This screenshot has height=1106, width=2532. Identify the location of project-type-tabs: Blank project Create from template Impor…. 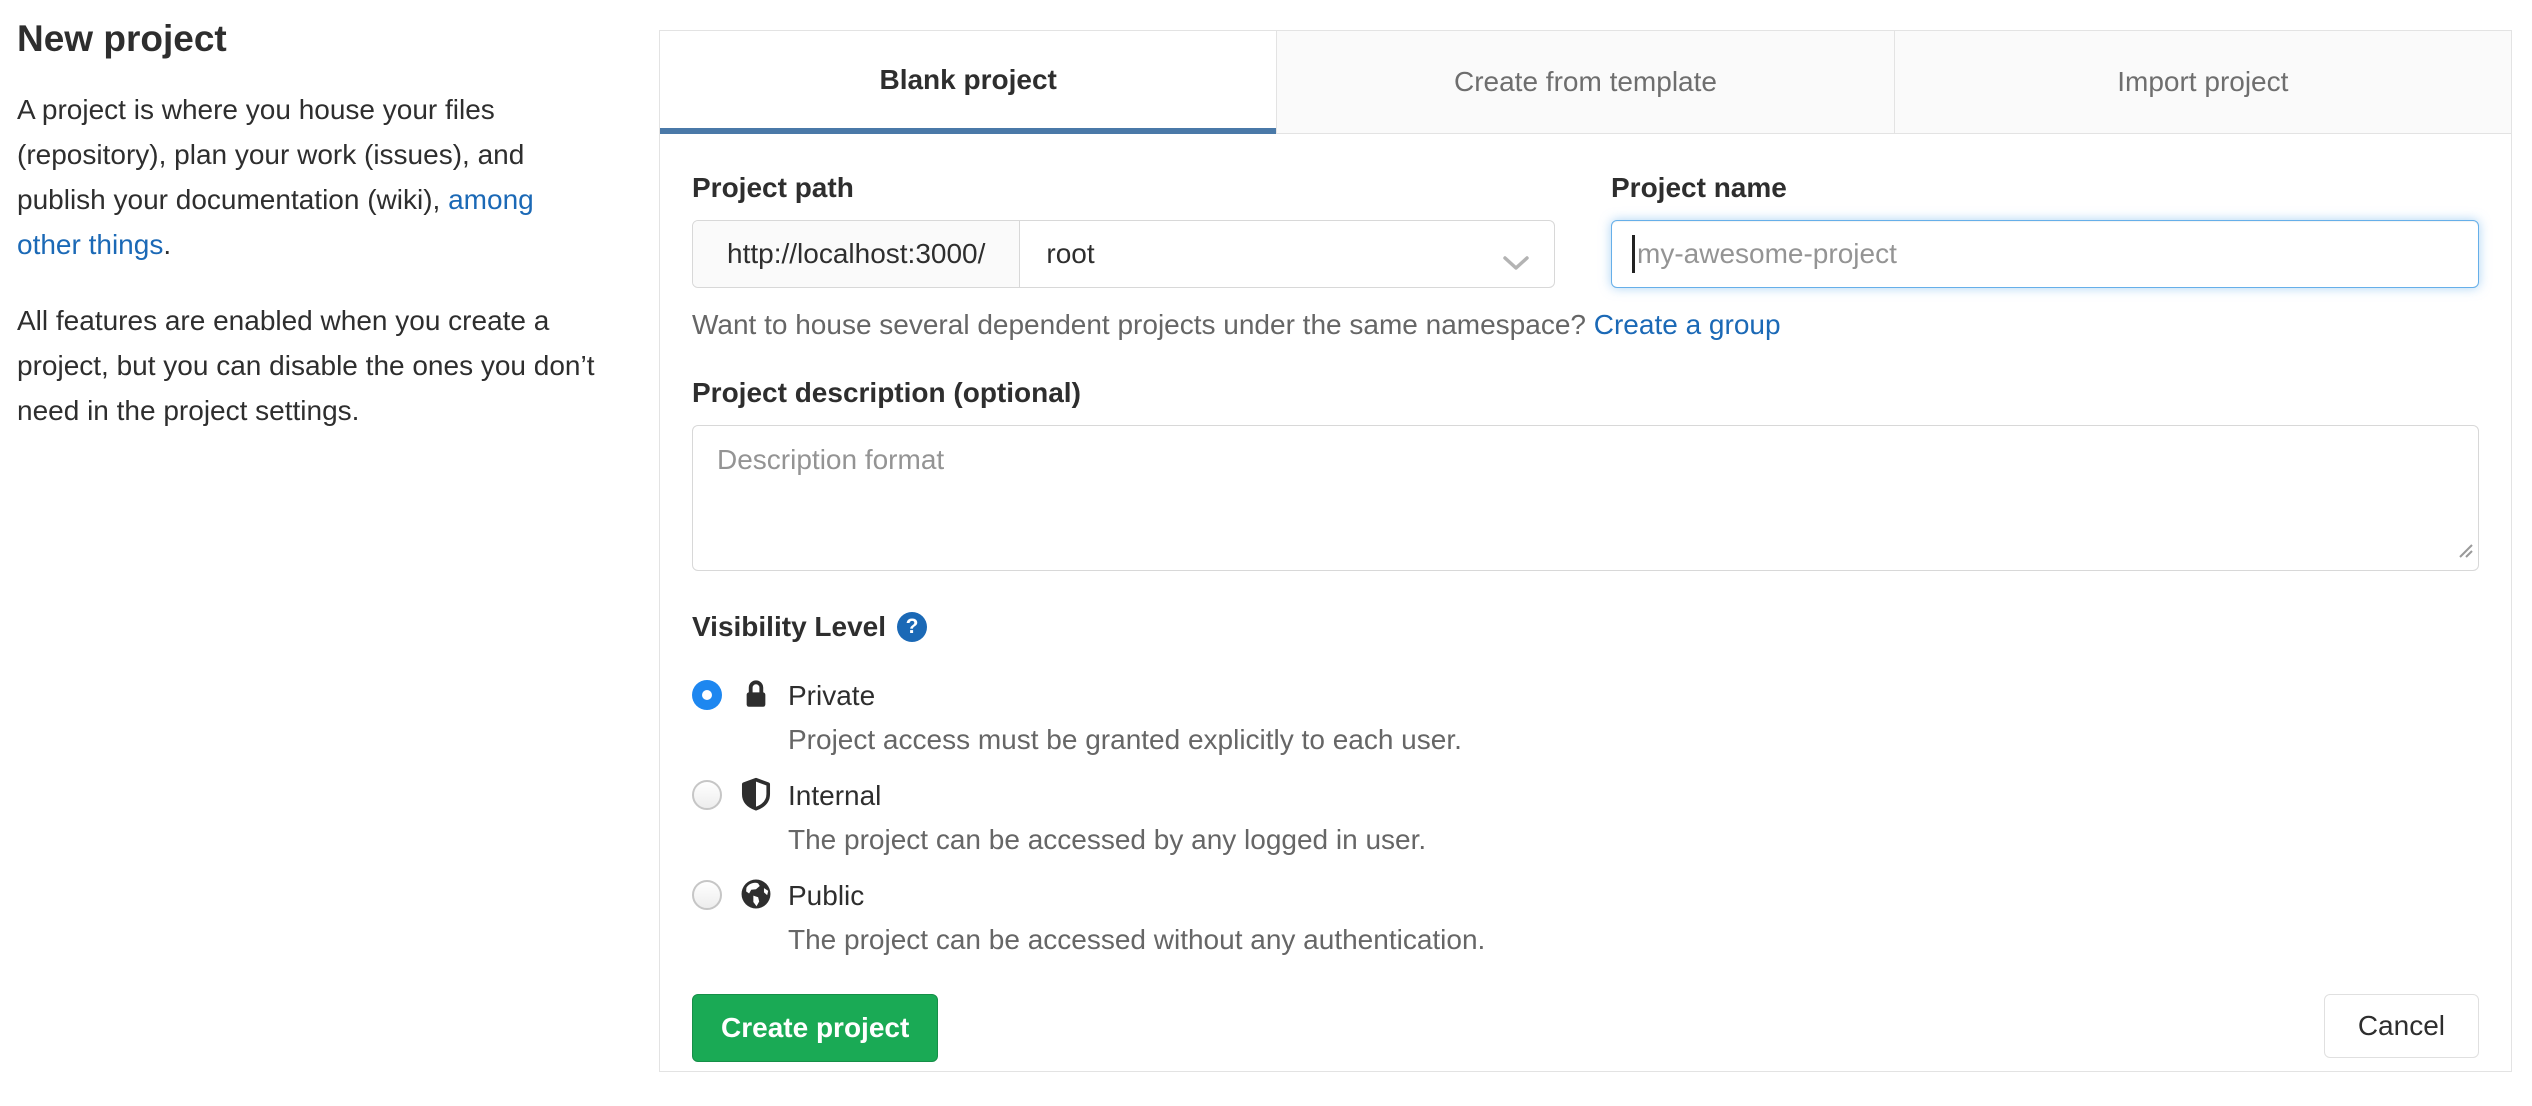
(1585, 82).